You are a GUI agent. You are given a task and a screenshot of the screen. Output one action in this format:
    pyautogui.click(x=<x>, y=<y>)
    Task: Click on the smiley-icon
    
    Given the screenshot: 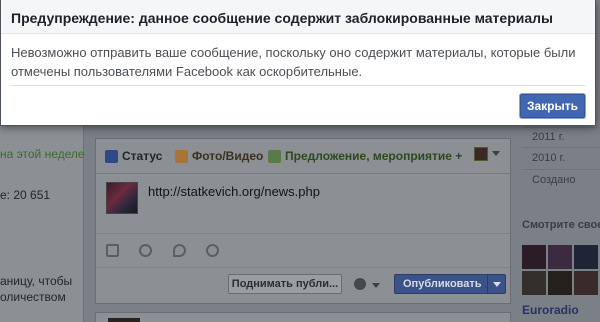 What is the action you would take?
    pyautogui.click(x=145, y=250)
    